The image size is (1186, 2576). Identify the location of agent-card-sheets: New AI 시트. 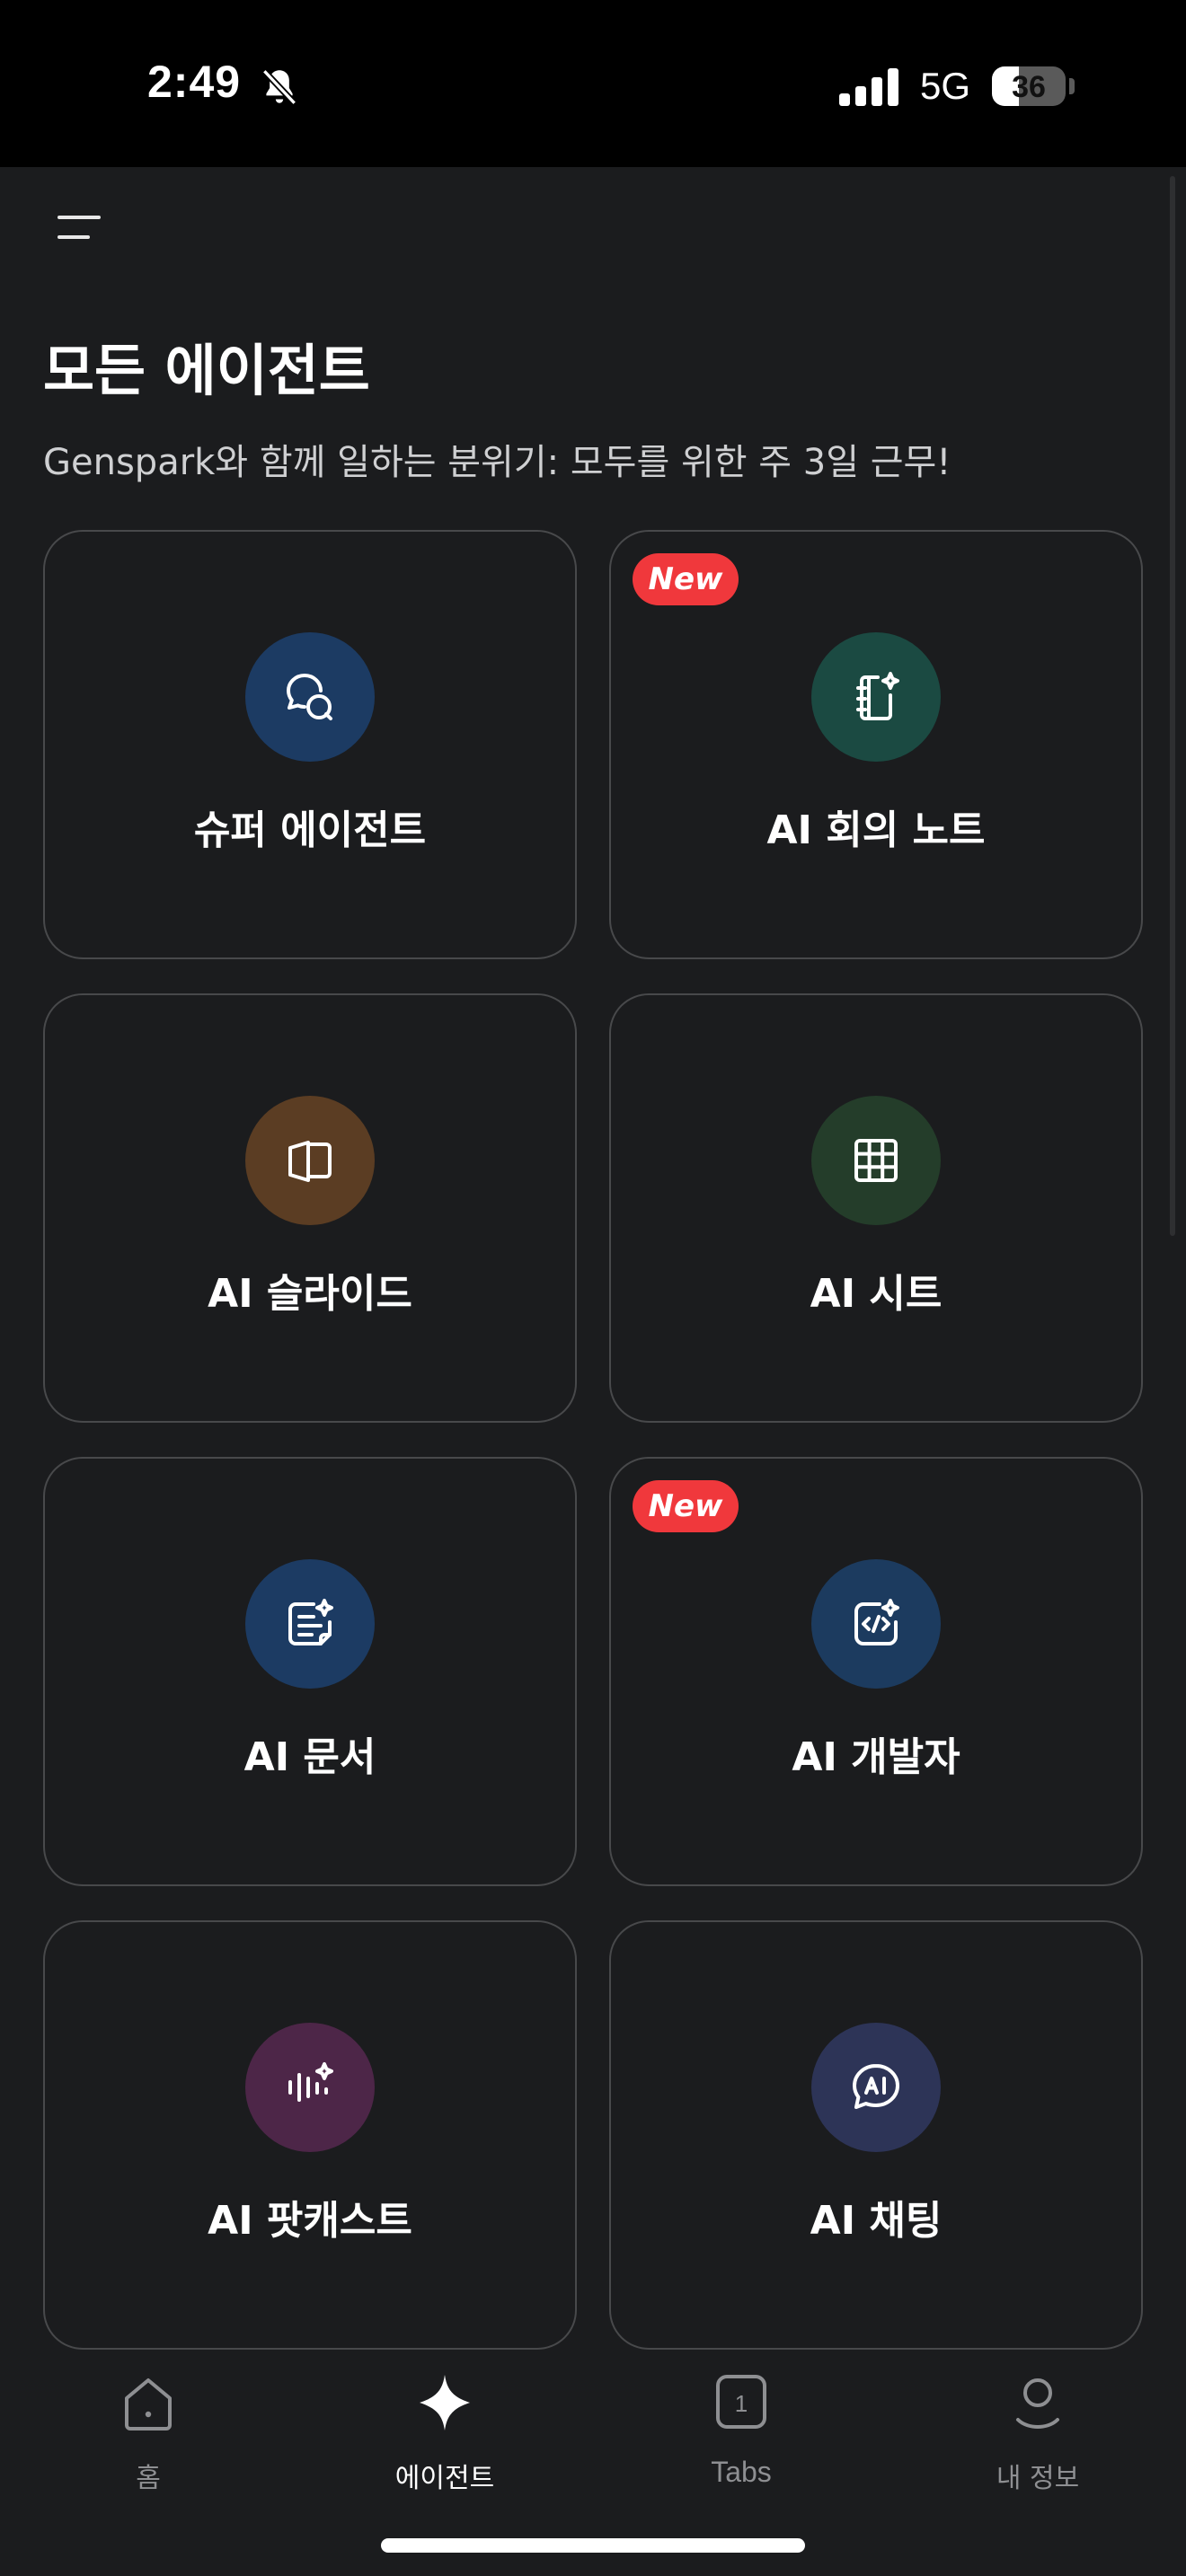
(876, 1208).